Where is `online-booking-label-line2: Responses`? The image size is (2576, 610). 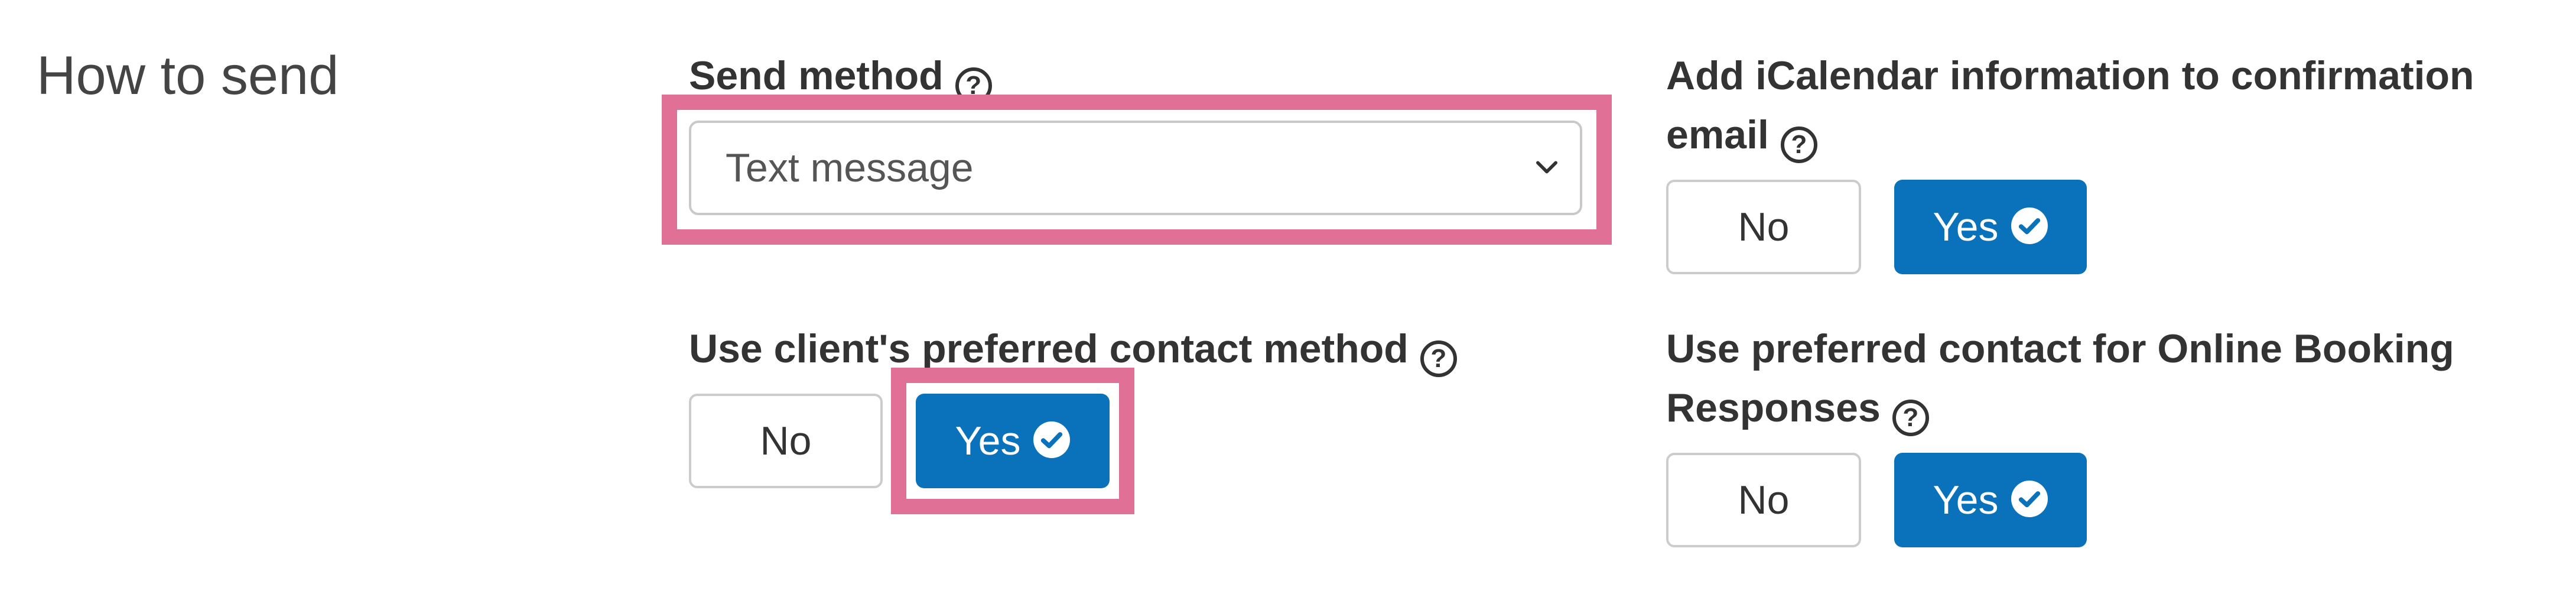
online-booking-label-line2: Responses is located at coordinates (1773, 408).